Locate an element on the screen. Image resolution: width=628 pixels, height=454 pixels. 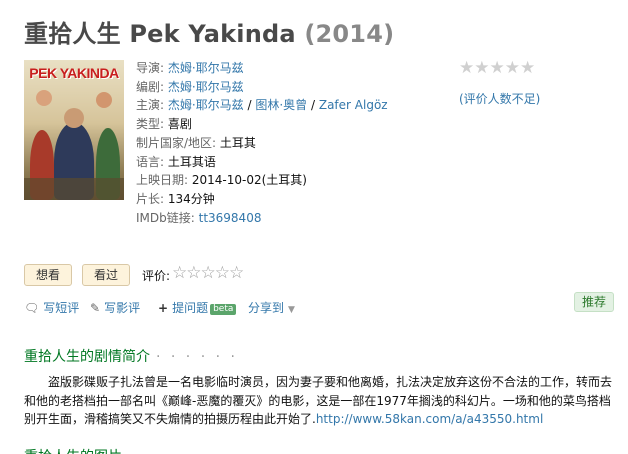
cast-link: 图林·奥曾 is located at coordinates (281, 105).